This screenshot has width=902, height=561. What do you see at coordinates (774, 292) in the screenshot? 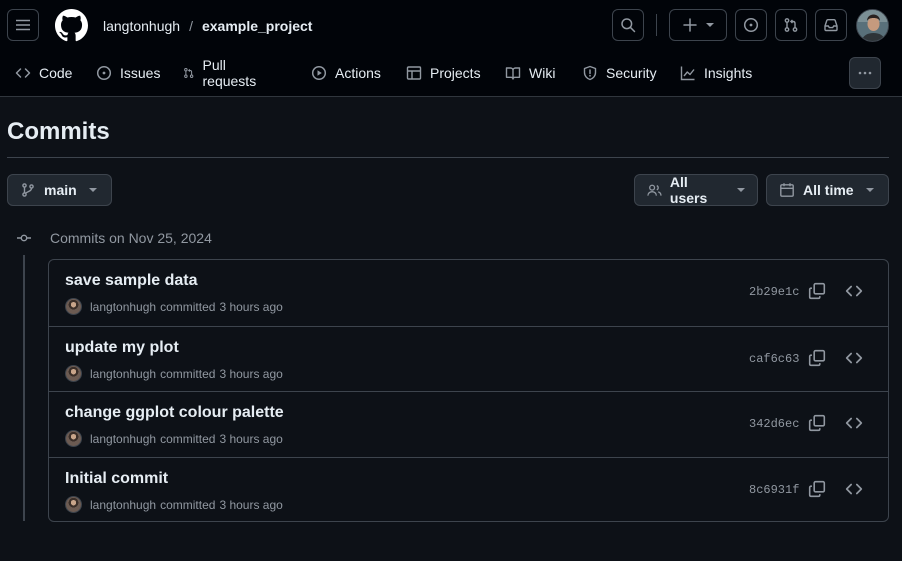
I see `commit-sha-link: 2b29e1c` at bounding box center [774, 292].